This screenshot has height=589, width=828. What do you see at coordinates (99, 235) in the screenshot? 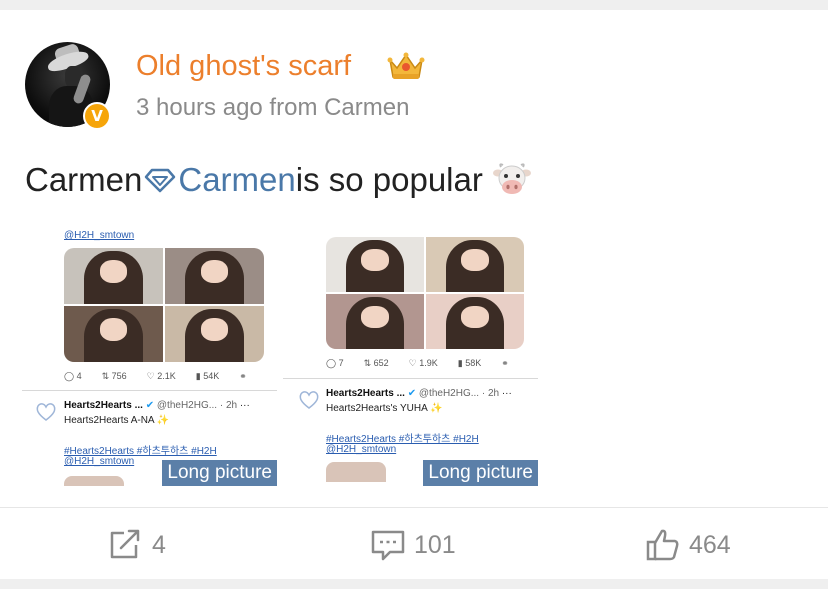
I see `image-top-handle: @H2H_smtown` at bounding box center [99, 235].